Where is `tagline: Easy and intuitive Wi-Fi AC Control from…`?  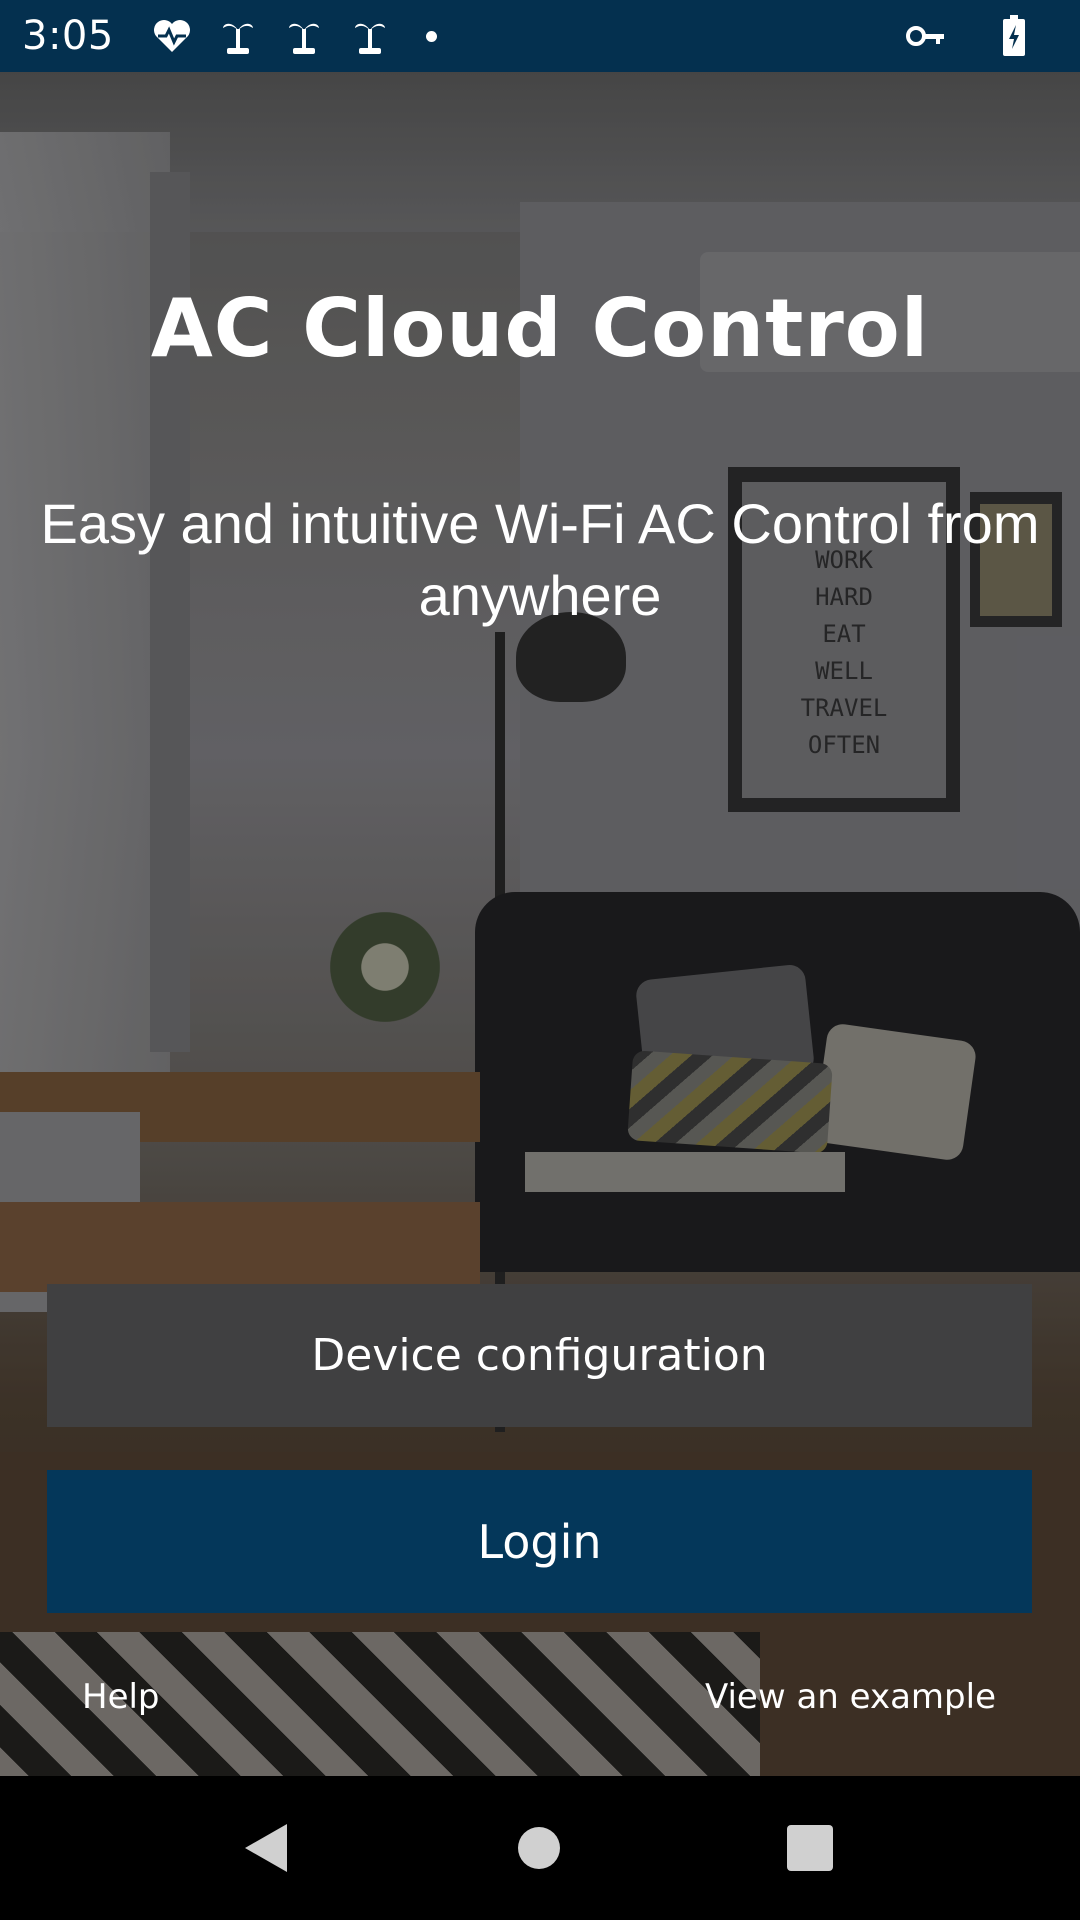 tagline: Easy and intuitive Wi-Fi AC Control from… is located at coordinates (540, 559).